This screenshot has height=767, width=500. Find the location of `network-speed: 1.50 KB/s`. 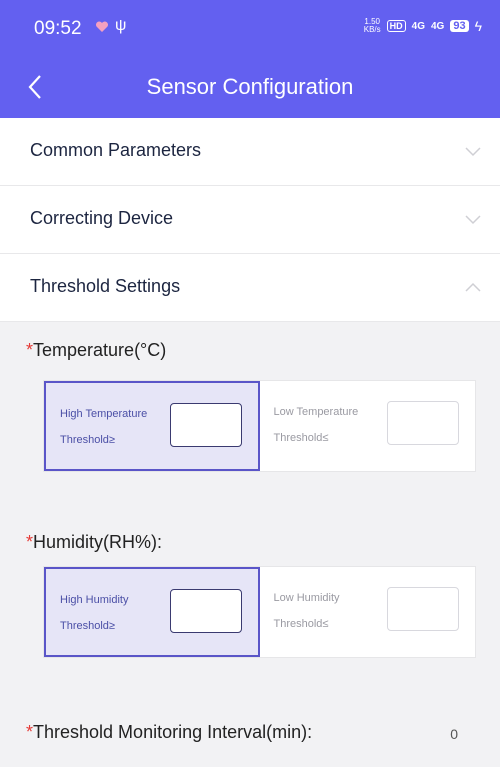

network-speed: 1.50 KB/s is located at coordinates (372, 25).